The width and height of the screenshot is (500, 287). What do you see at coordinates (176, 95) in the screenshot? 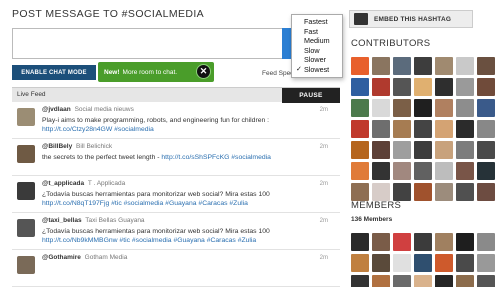
I see `live-feed-header: Live Feed PAUSE` at bounding box center [176, 95].